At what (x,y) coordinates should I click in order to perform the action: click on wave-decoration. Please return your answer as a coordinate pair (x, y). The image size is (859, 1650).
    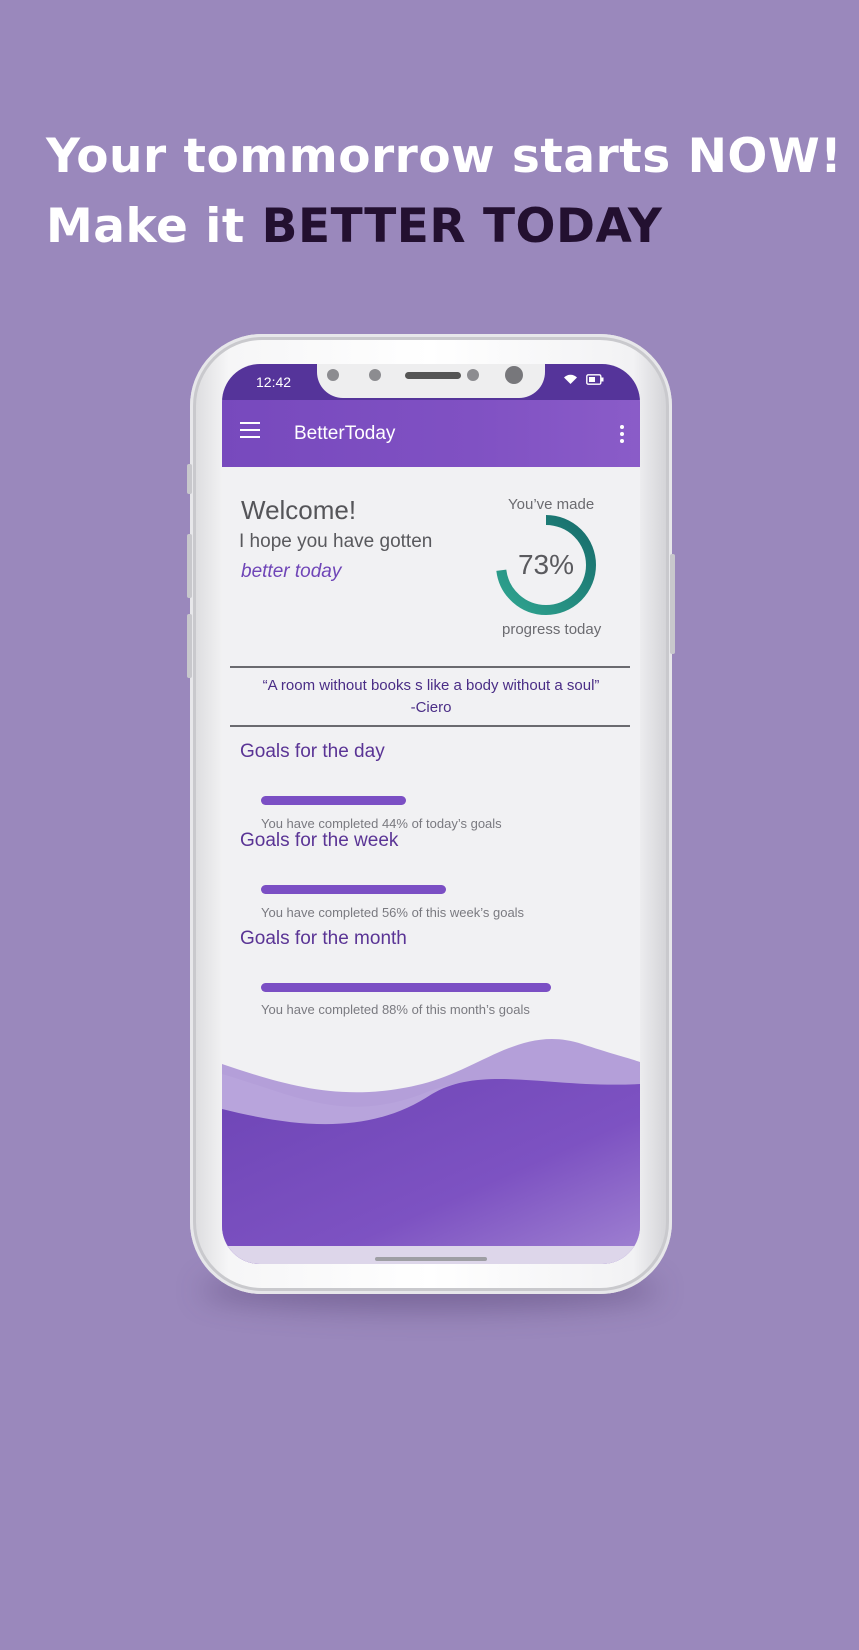
    Looking at the image, I should click on (431, 1151).